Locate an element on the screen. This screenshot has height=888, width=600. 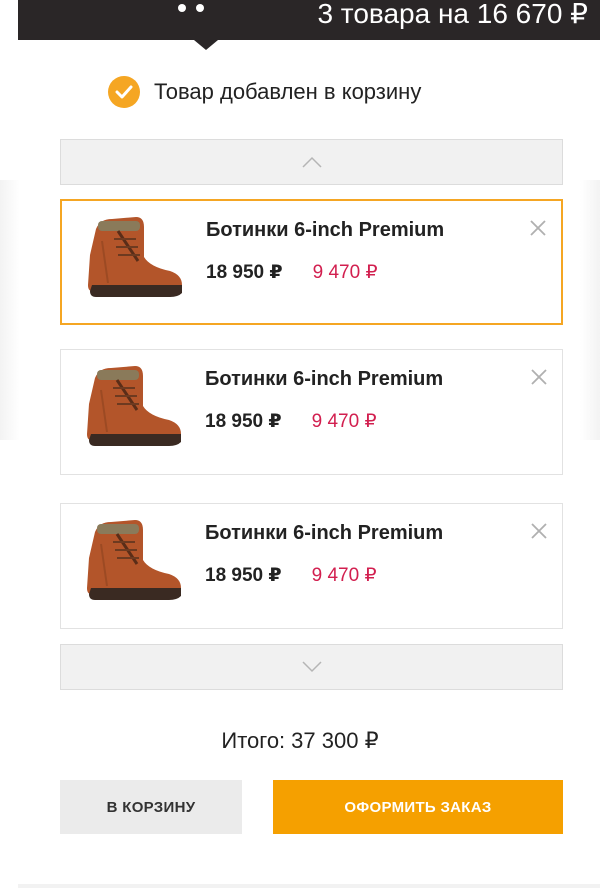
cart-header-bar: 3 товара на 16 670 ₽ is located at coordinates (309, 25).